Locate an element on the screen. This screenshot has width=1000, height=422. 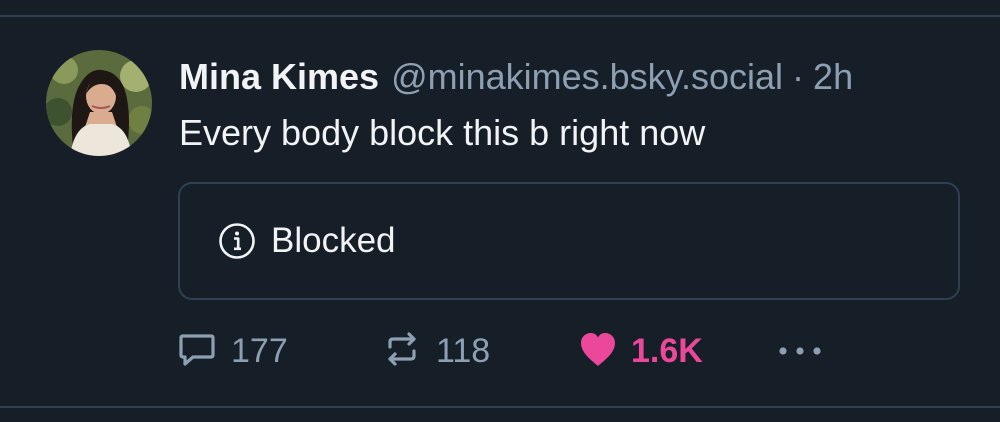
author-handle: @minakimes.bsky.social is located at coordinates (587, 77).